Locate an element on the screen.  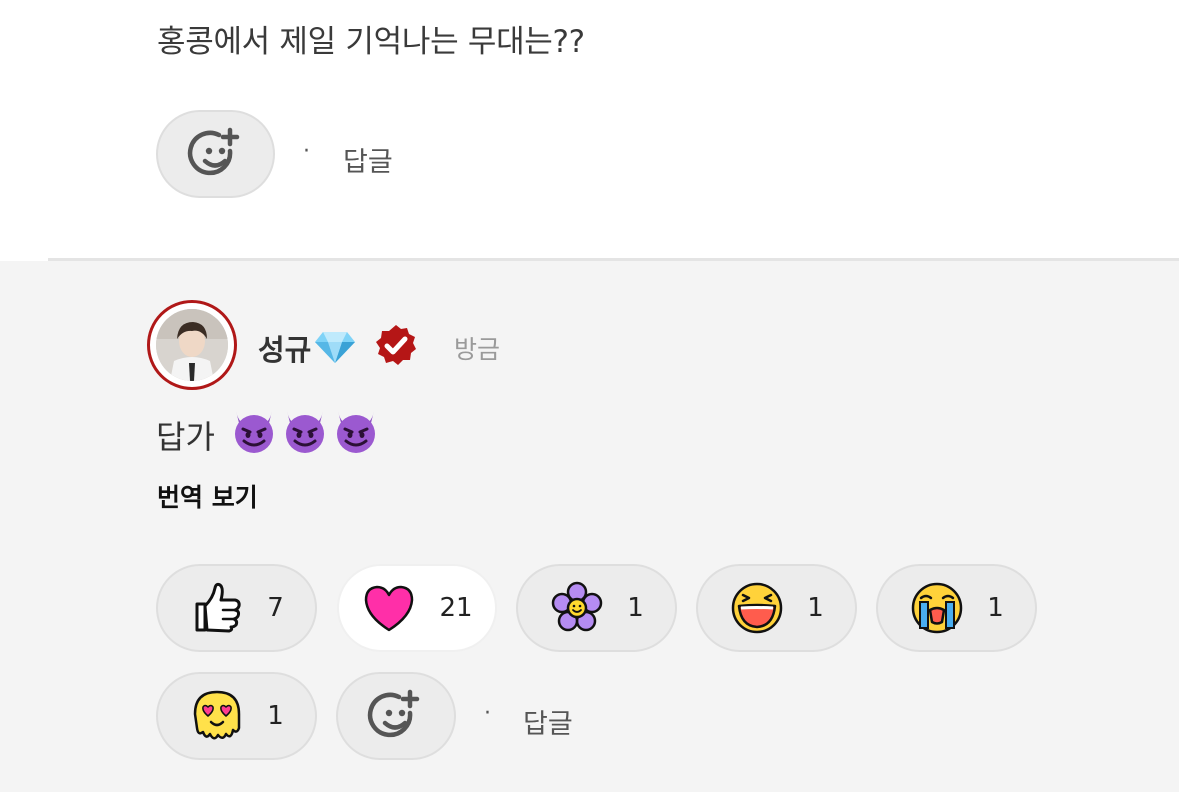
emoji-group is located at coordinates (305, 431).